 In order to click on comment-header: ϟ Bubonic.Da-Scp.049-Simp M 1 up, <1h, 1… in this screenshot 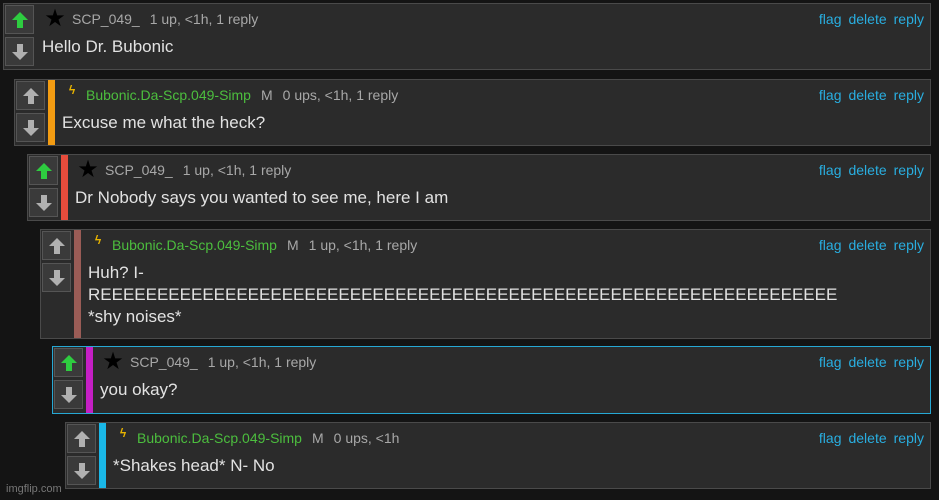, I will do `click(506, 245)`.